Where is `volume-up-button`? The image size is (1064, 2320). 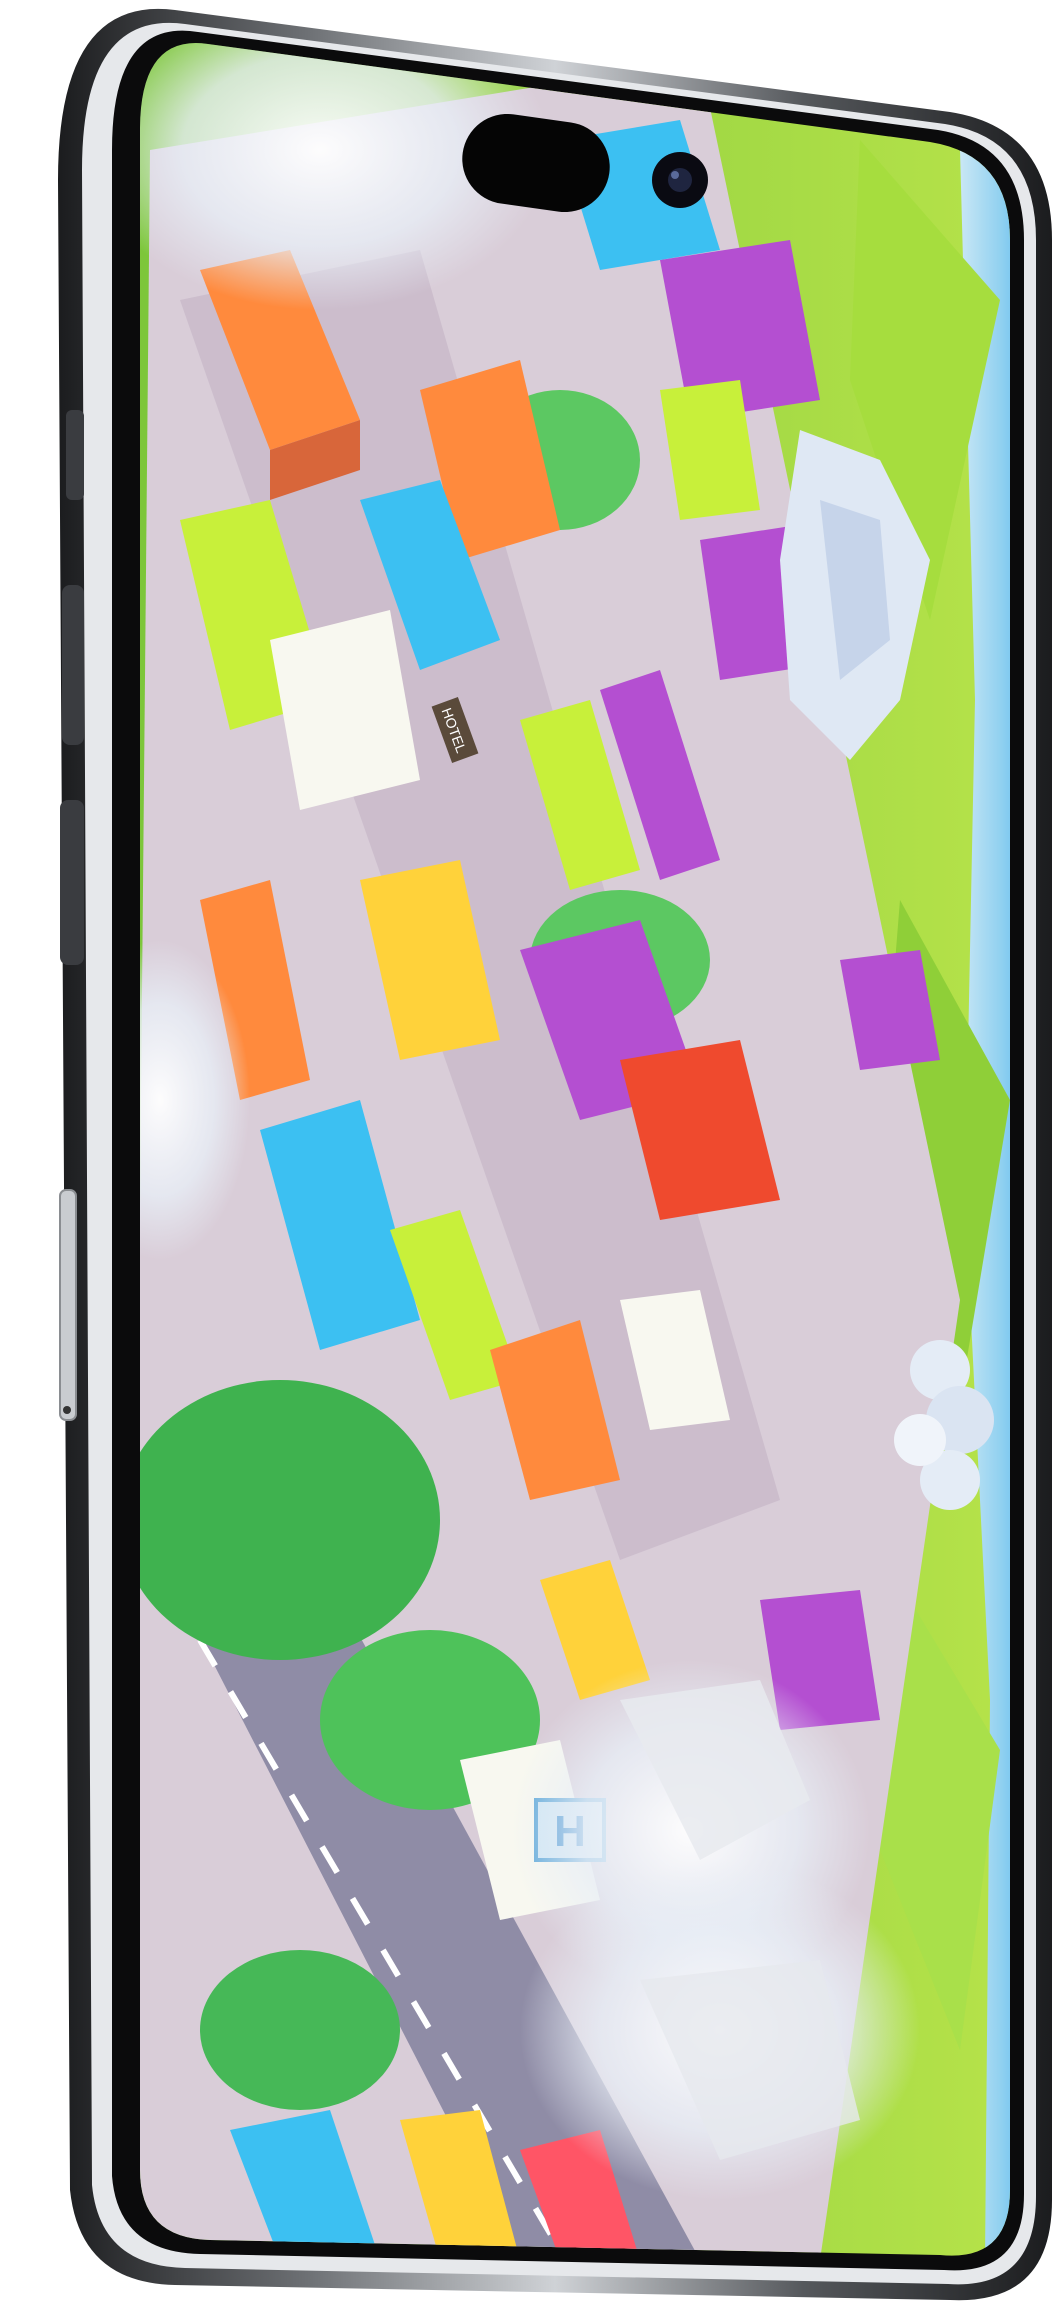
volume-up-button is located at coordinates (73, 665).